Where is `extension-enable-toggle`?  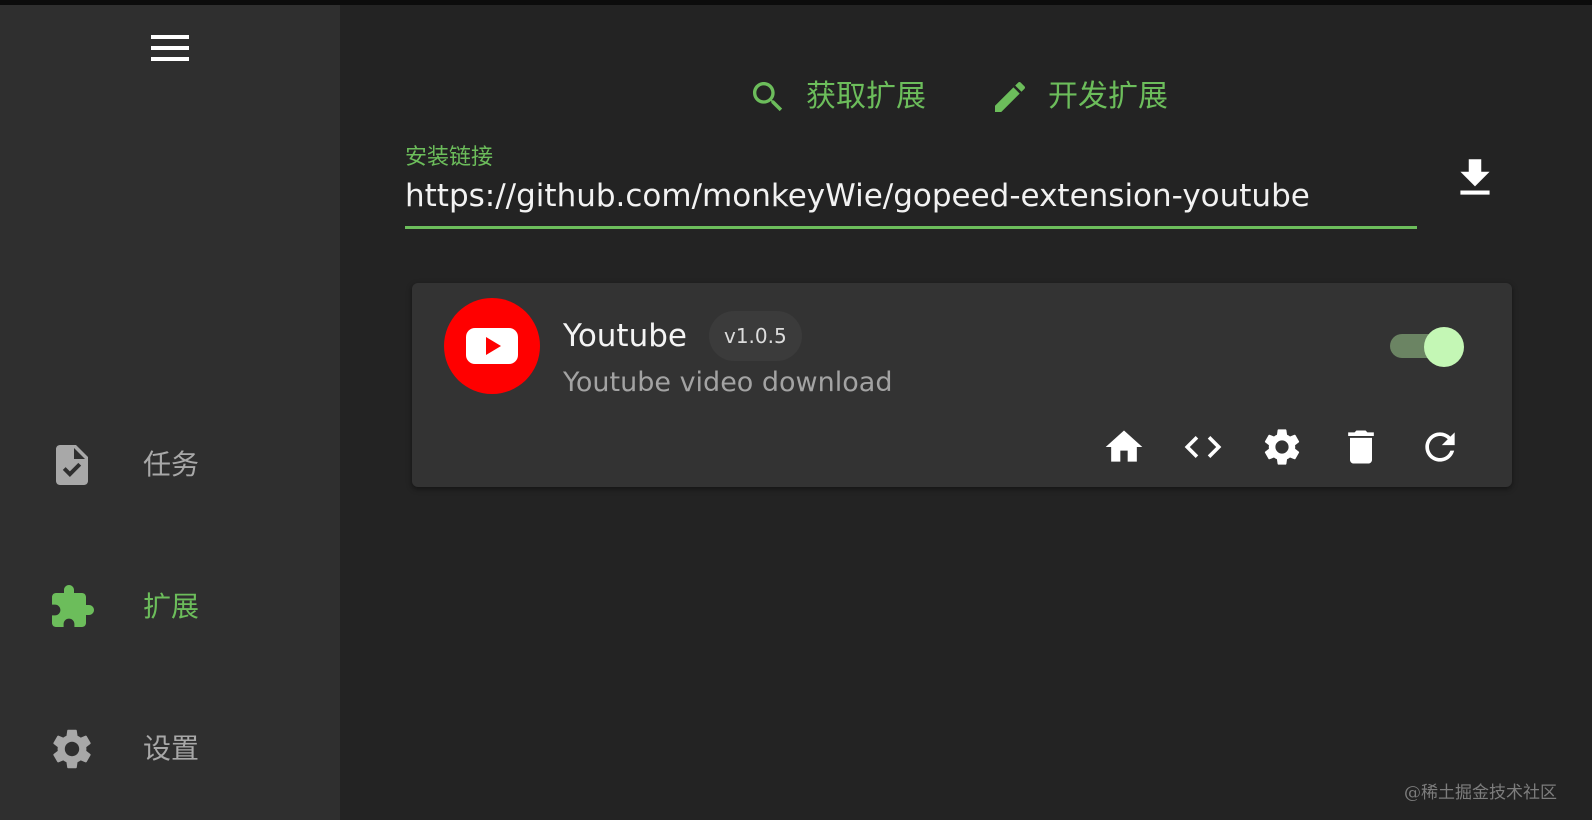 extension-enable-toggle is located at coordinates (1426, 346).